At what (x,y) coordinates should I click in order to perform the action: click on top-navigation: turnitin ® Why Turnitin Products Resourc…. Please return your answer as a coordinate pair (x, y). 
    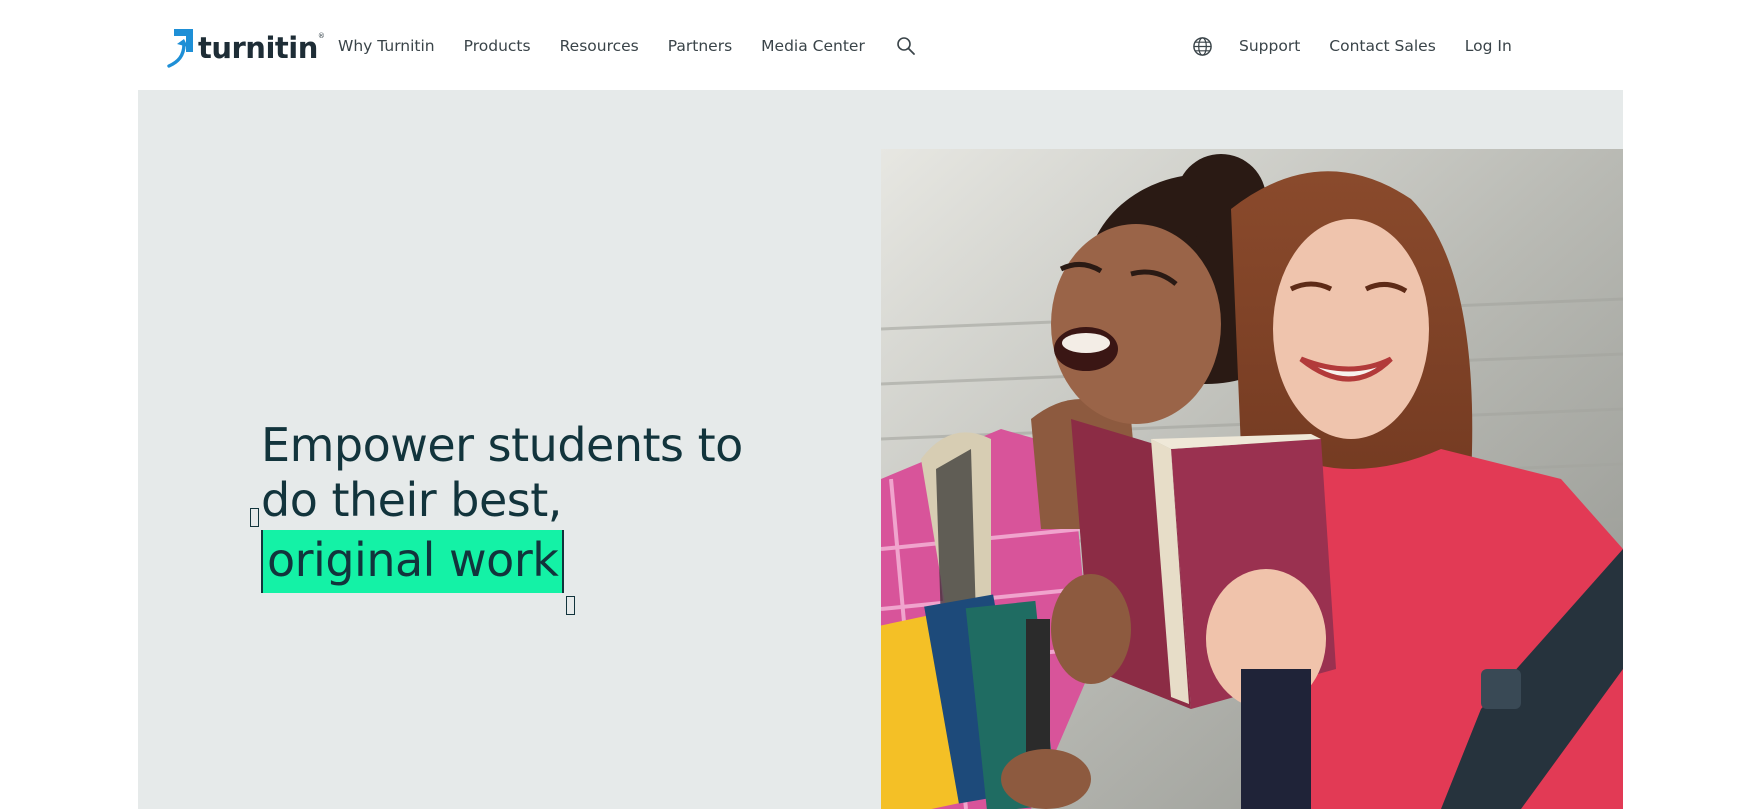
    Looking at the image, I should click on (880, 45).